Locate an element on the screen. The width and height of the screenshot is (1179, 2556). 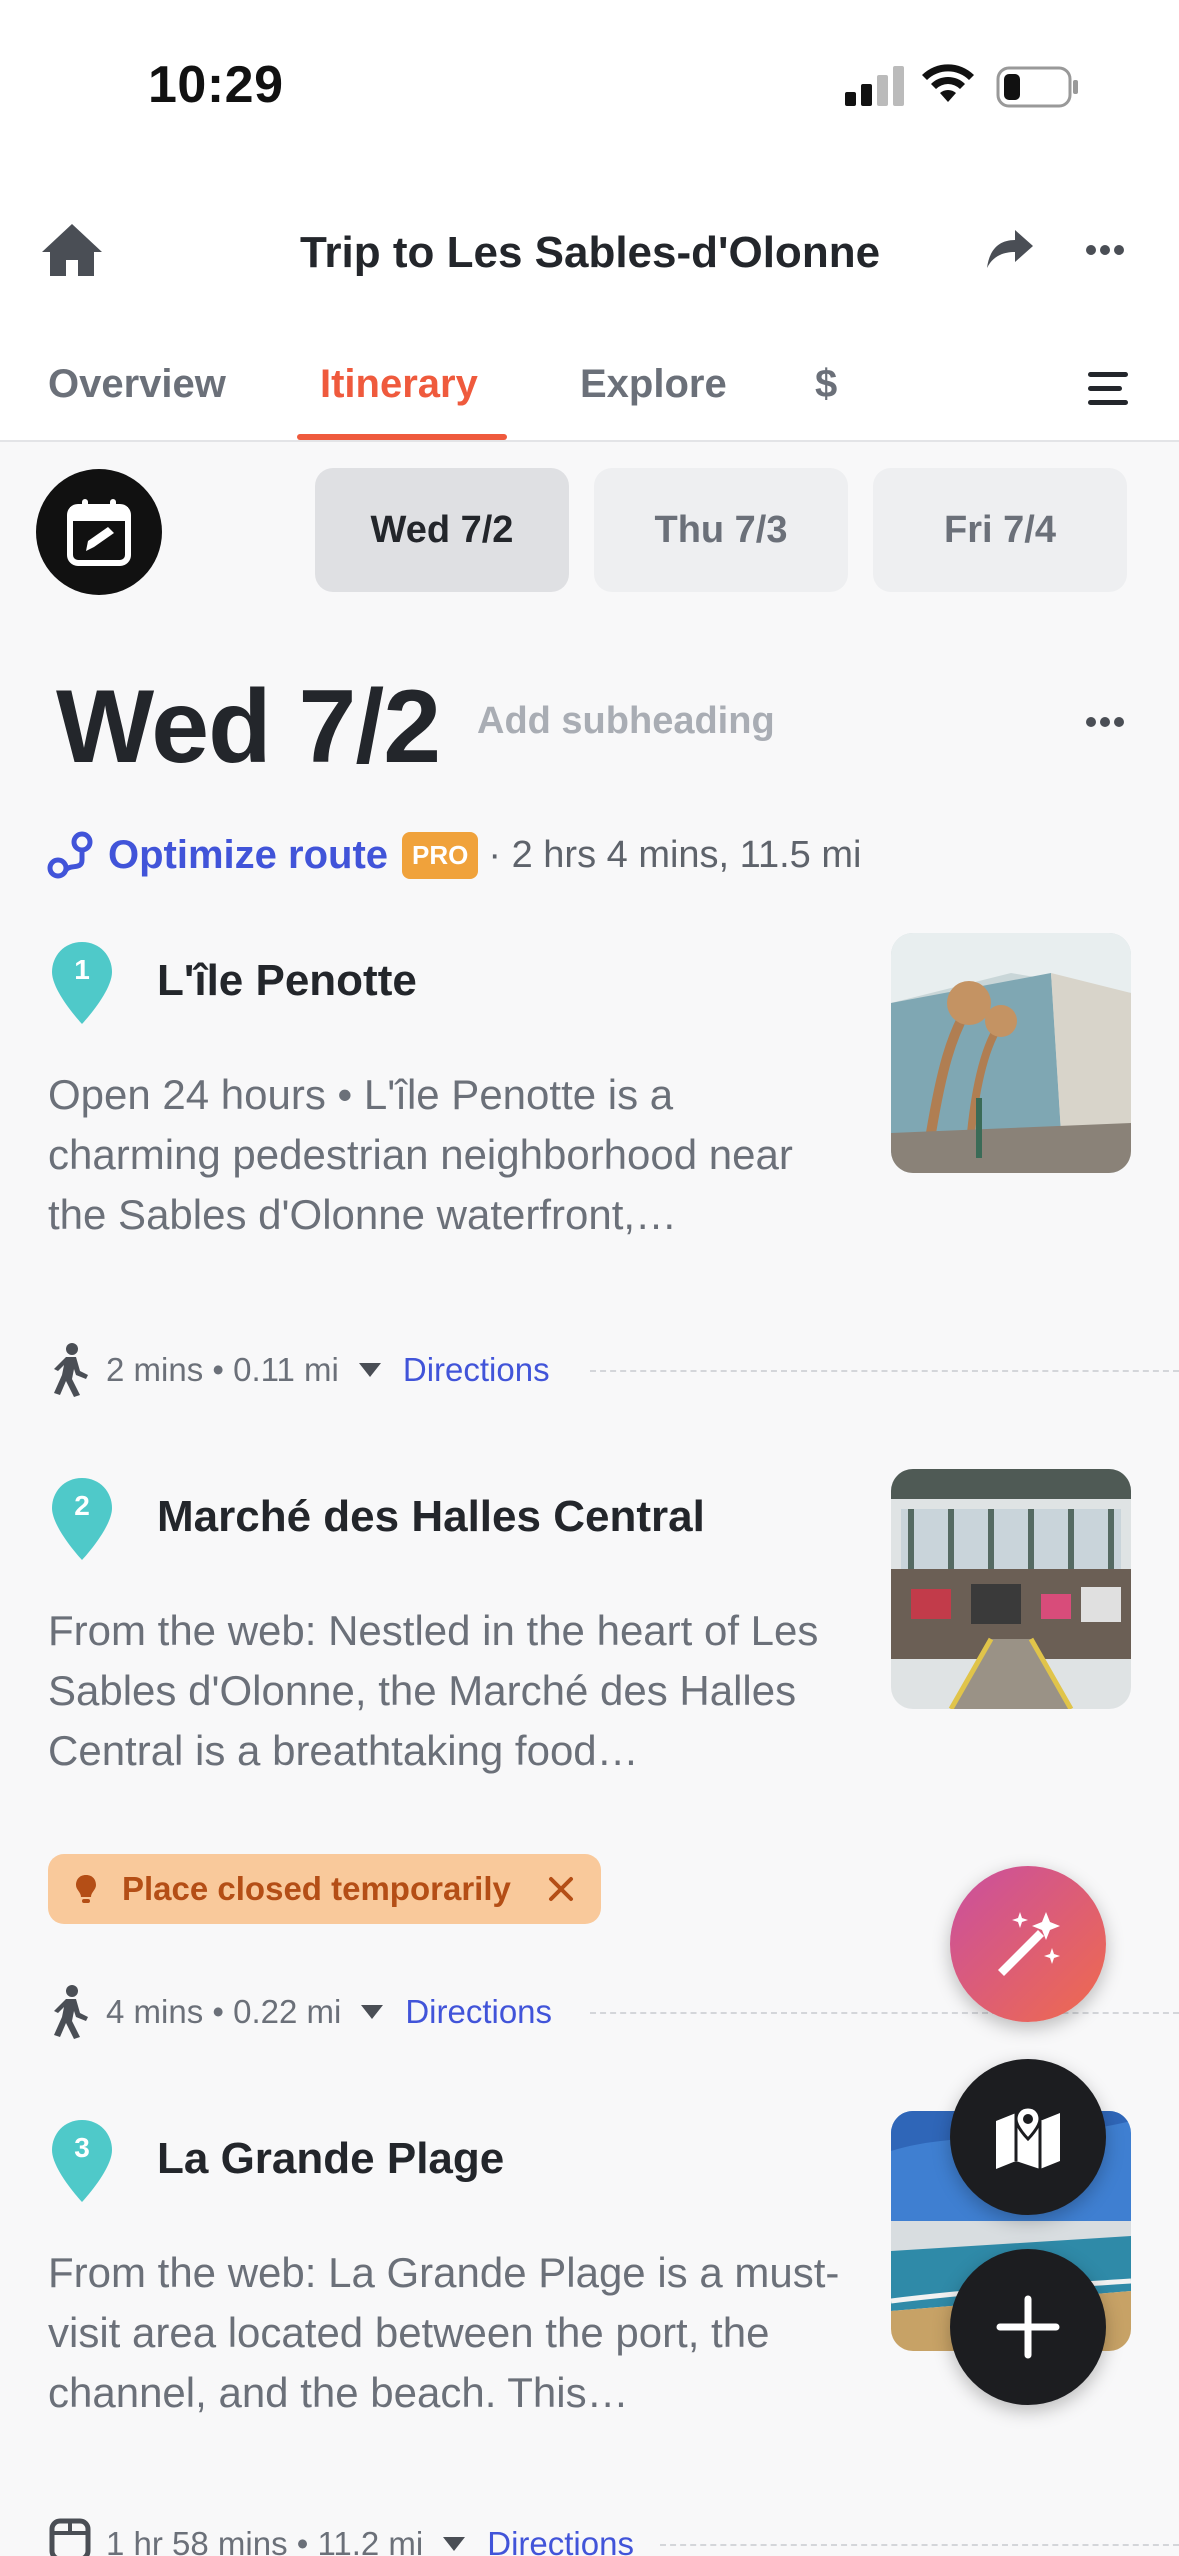
map-view-button is located at coordinates (1028, 2137).